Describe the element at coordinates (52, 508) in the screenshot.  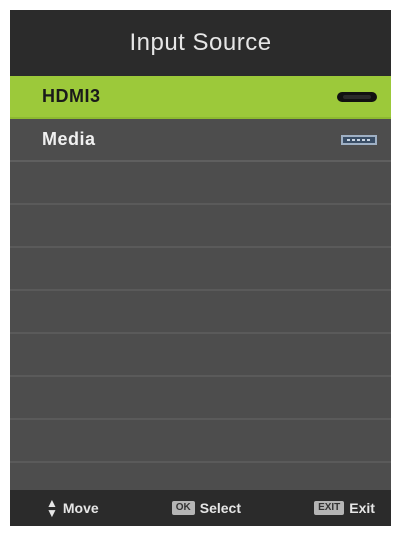
I see `up-down-arrows-icon: ▲ ▼` at that location.